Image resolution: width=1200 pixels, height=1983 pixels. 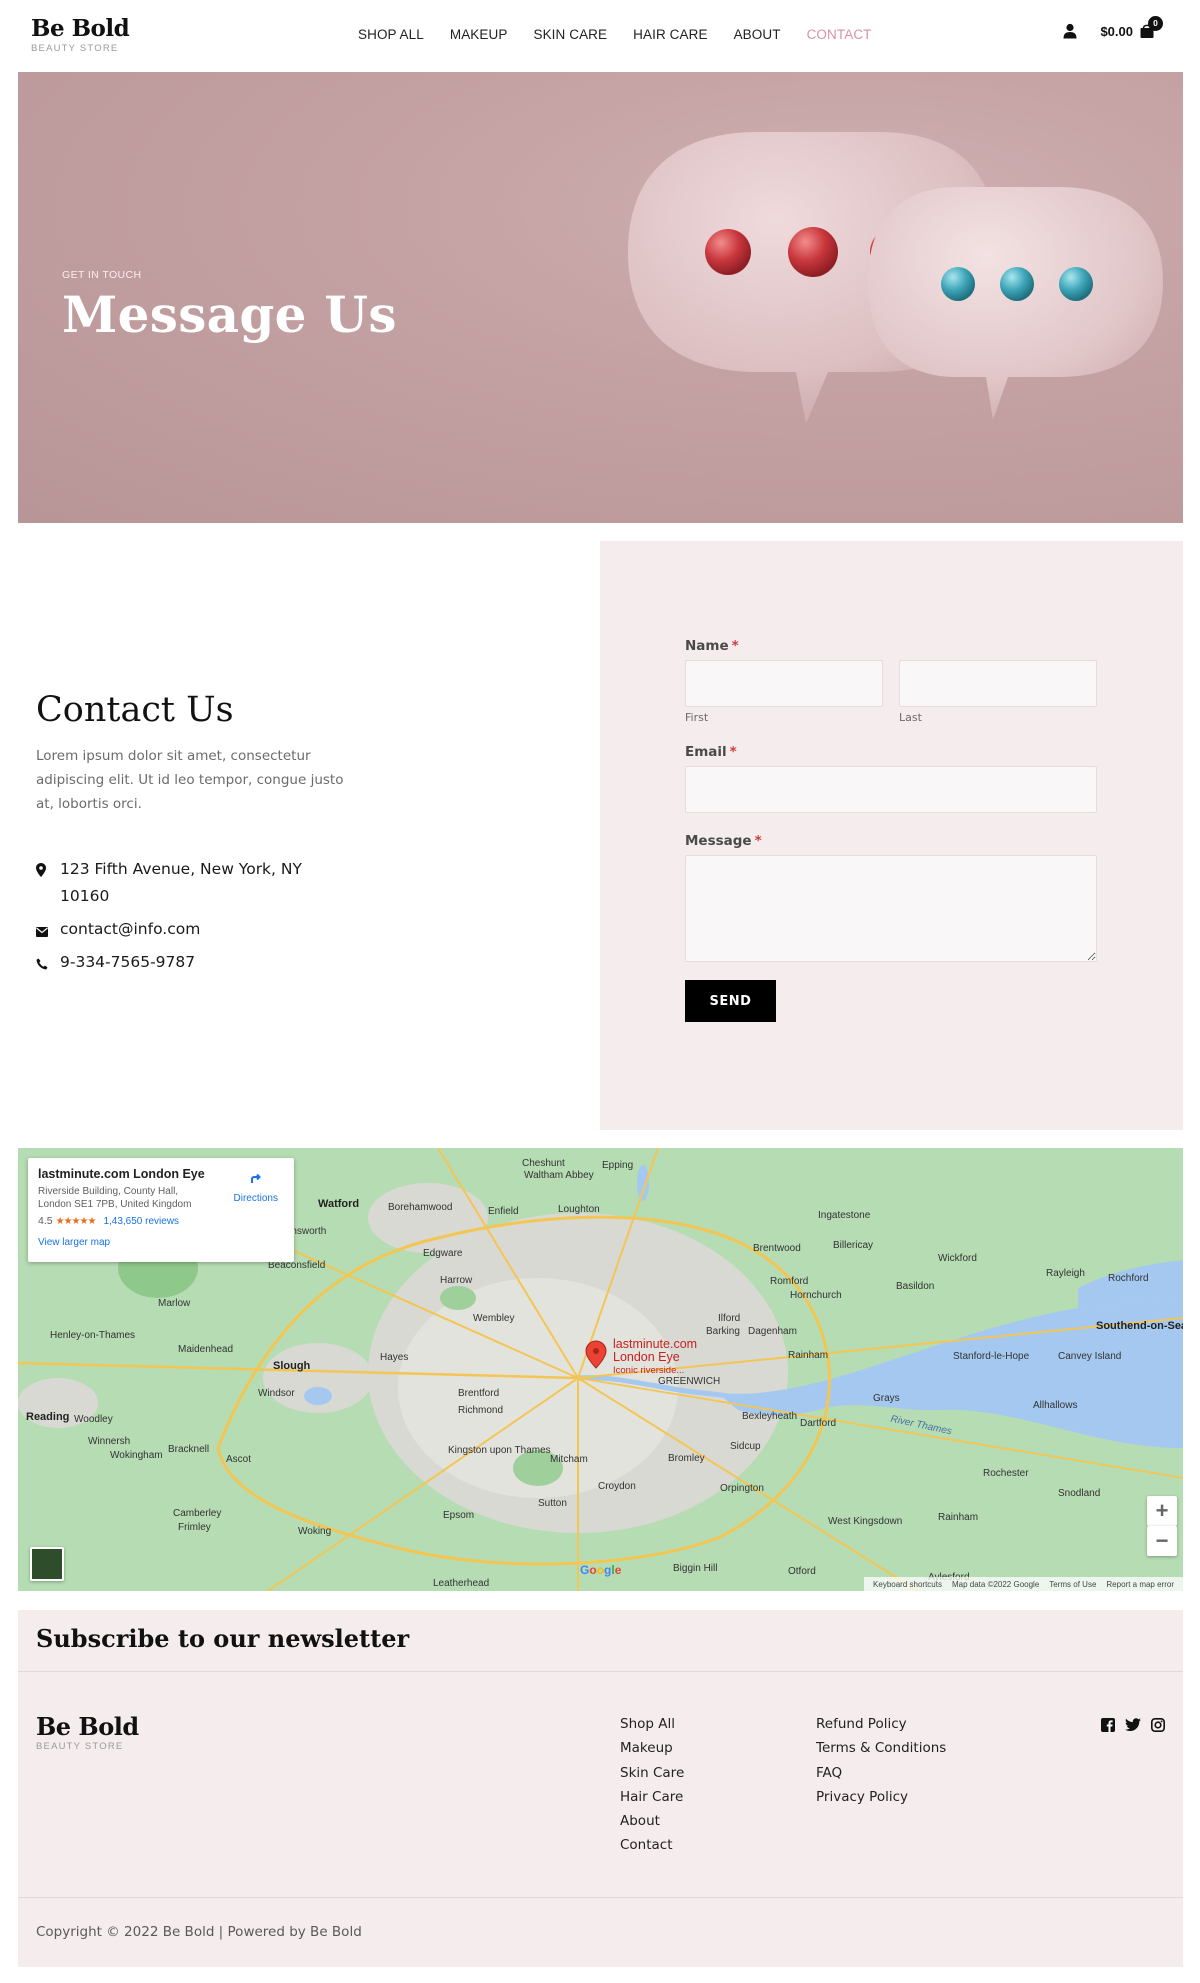 I want to click on footer-link-faq: FAQ, so click(x=881, y=1773).